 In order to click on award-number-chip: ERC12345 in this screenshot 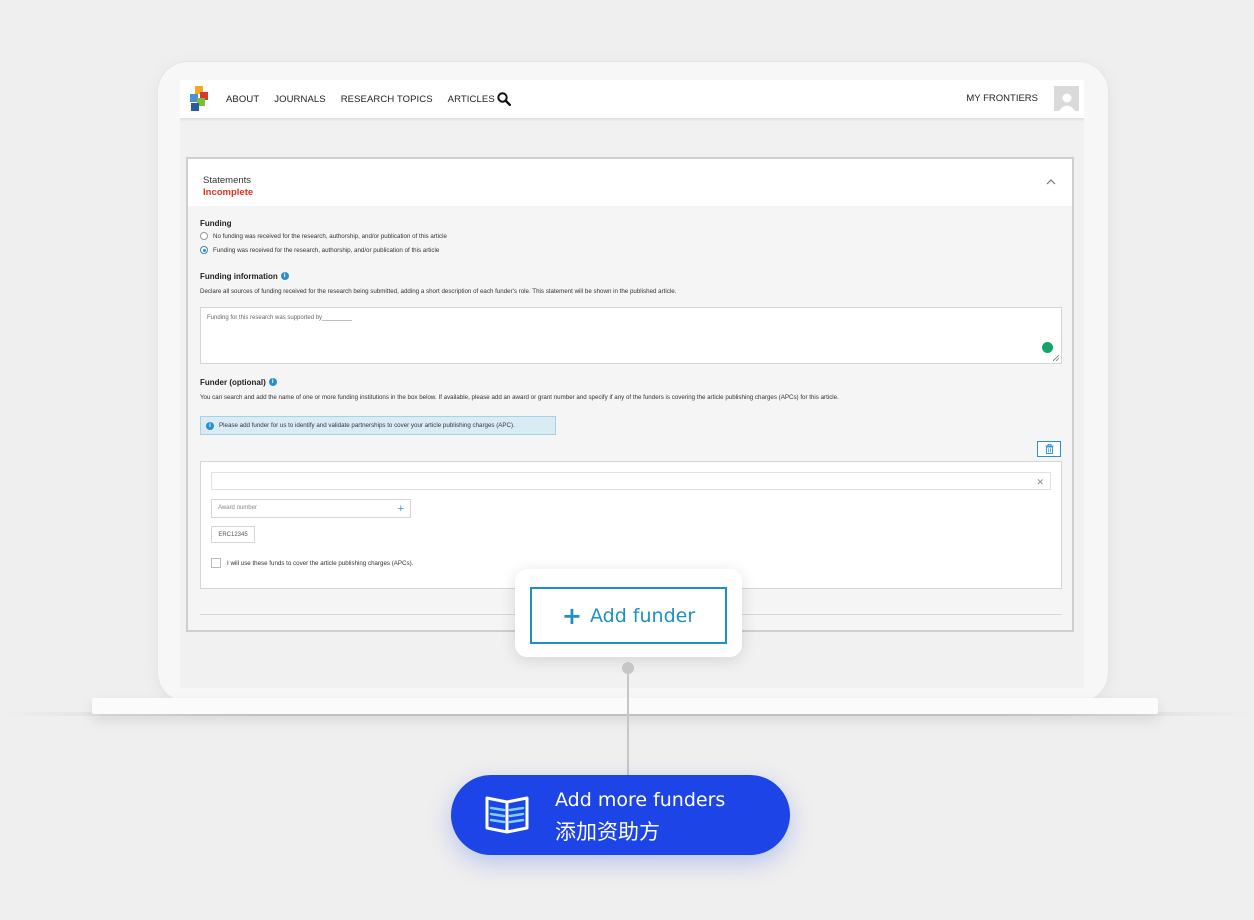, I will do `click(233, 534)`.